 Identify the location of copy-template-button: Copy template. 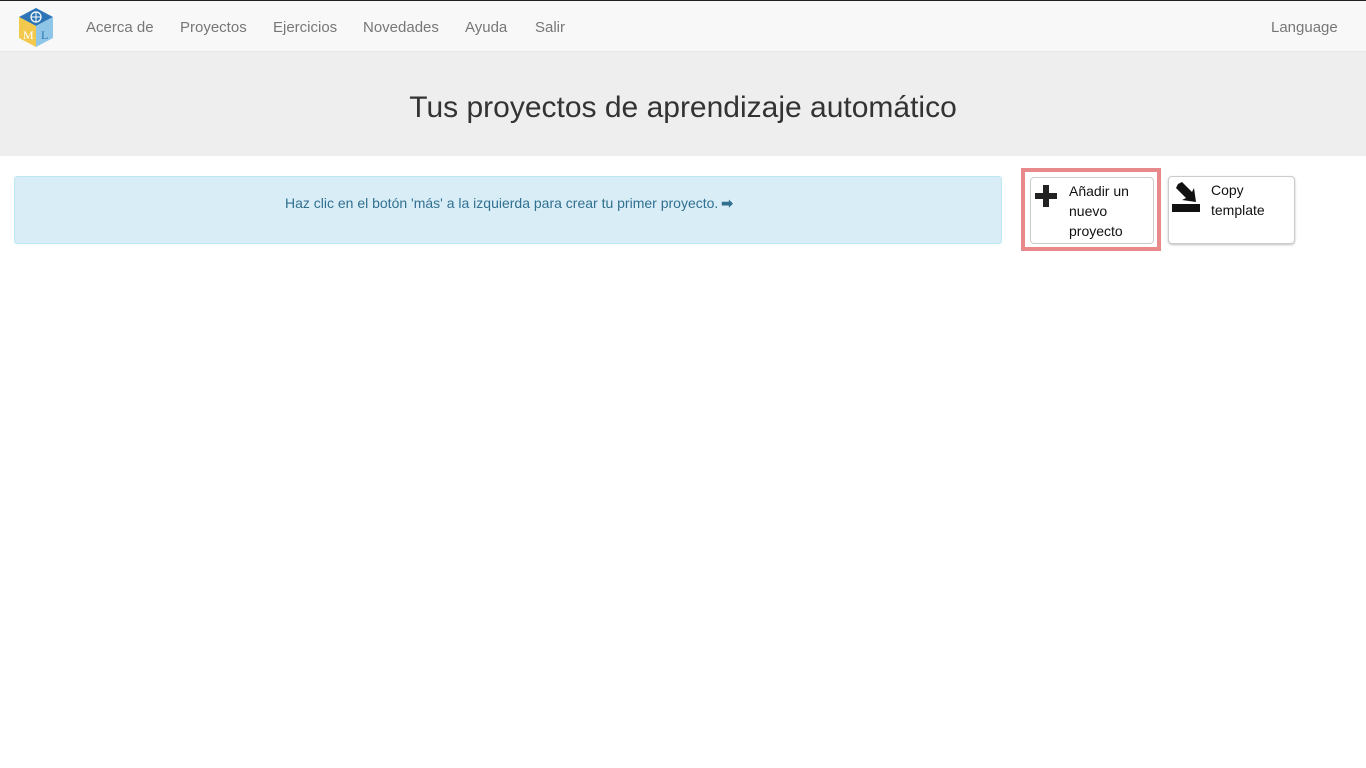
(1231, 210).